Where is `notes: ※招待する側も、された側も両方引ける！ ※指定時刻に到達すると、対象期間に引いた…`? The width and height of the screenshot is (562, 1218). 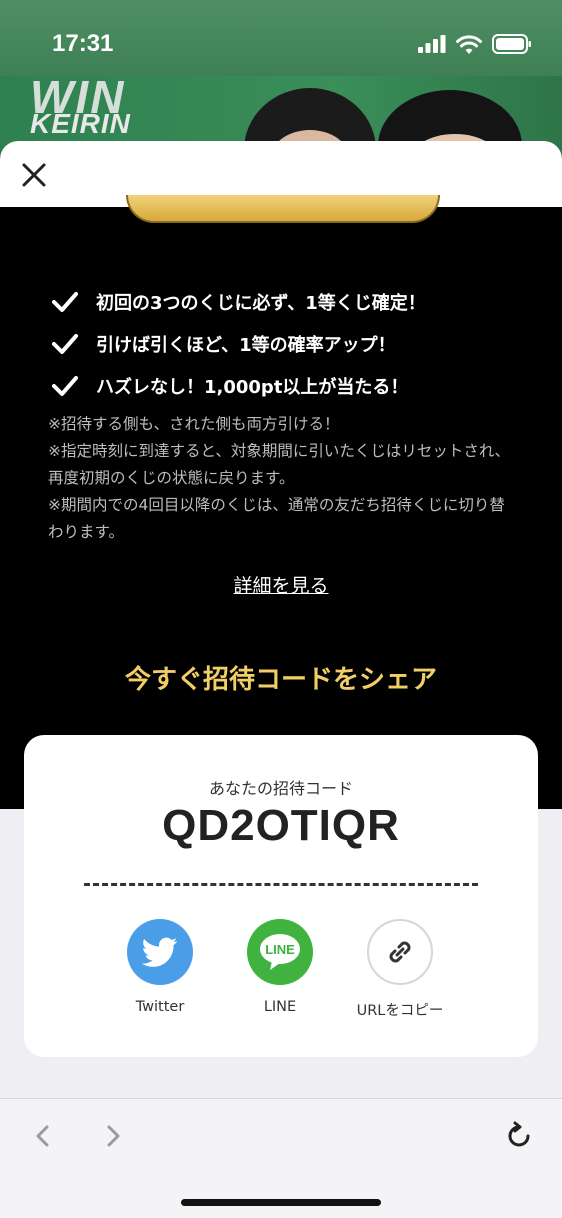 notes: ※招待する側も、された側も両方引ける！ ※指定時刻に到達すると、対象期間に引いた… is located at coordinates (283, 478).